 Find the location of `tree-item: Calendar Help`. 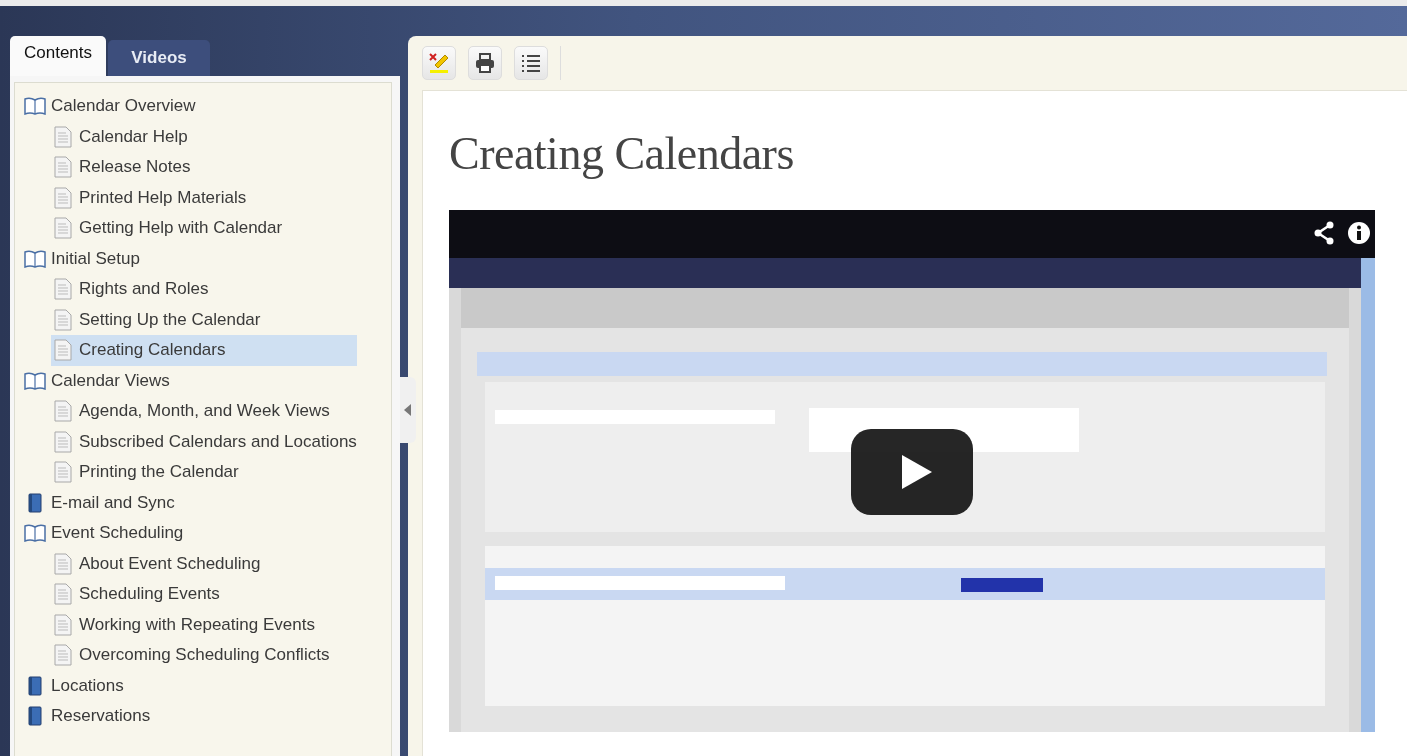

tree-item: Calendar Help is located at coordinates (122, 136).